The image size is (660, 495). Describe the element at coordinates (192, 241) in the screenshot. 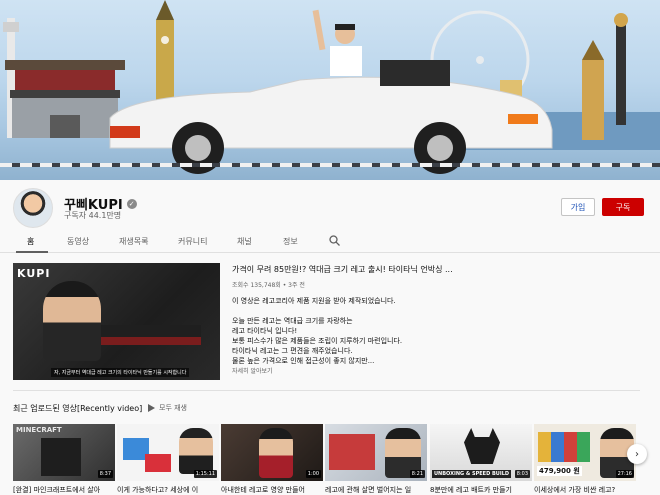

I see `tab-community: 커뮤니티` at that location.